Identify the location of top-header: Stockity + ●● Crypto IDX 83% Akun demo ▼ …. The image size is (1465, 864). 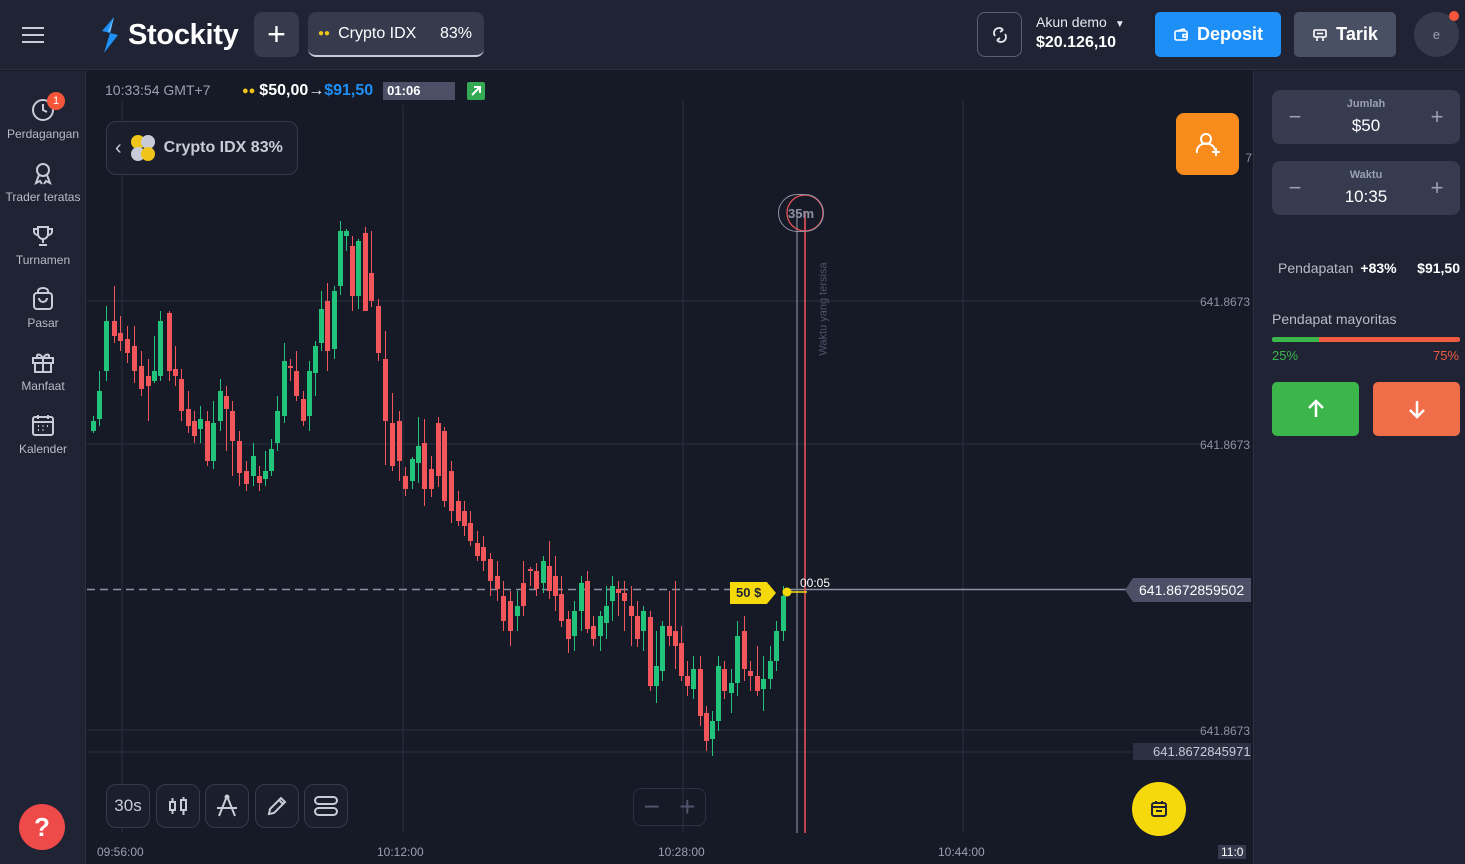
(732, 35).